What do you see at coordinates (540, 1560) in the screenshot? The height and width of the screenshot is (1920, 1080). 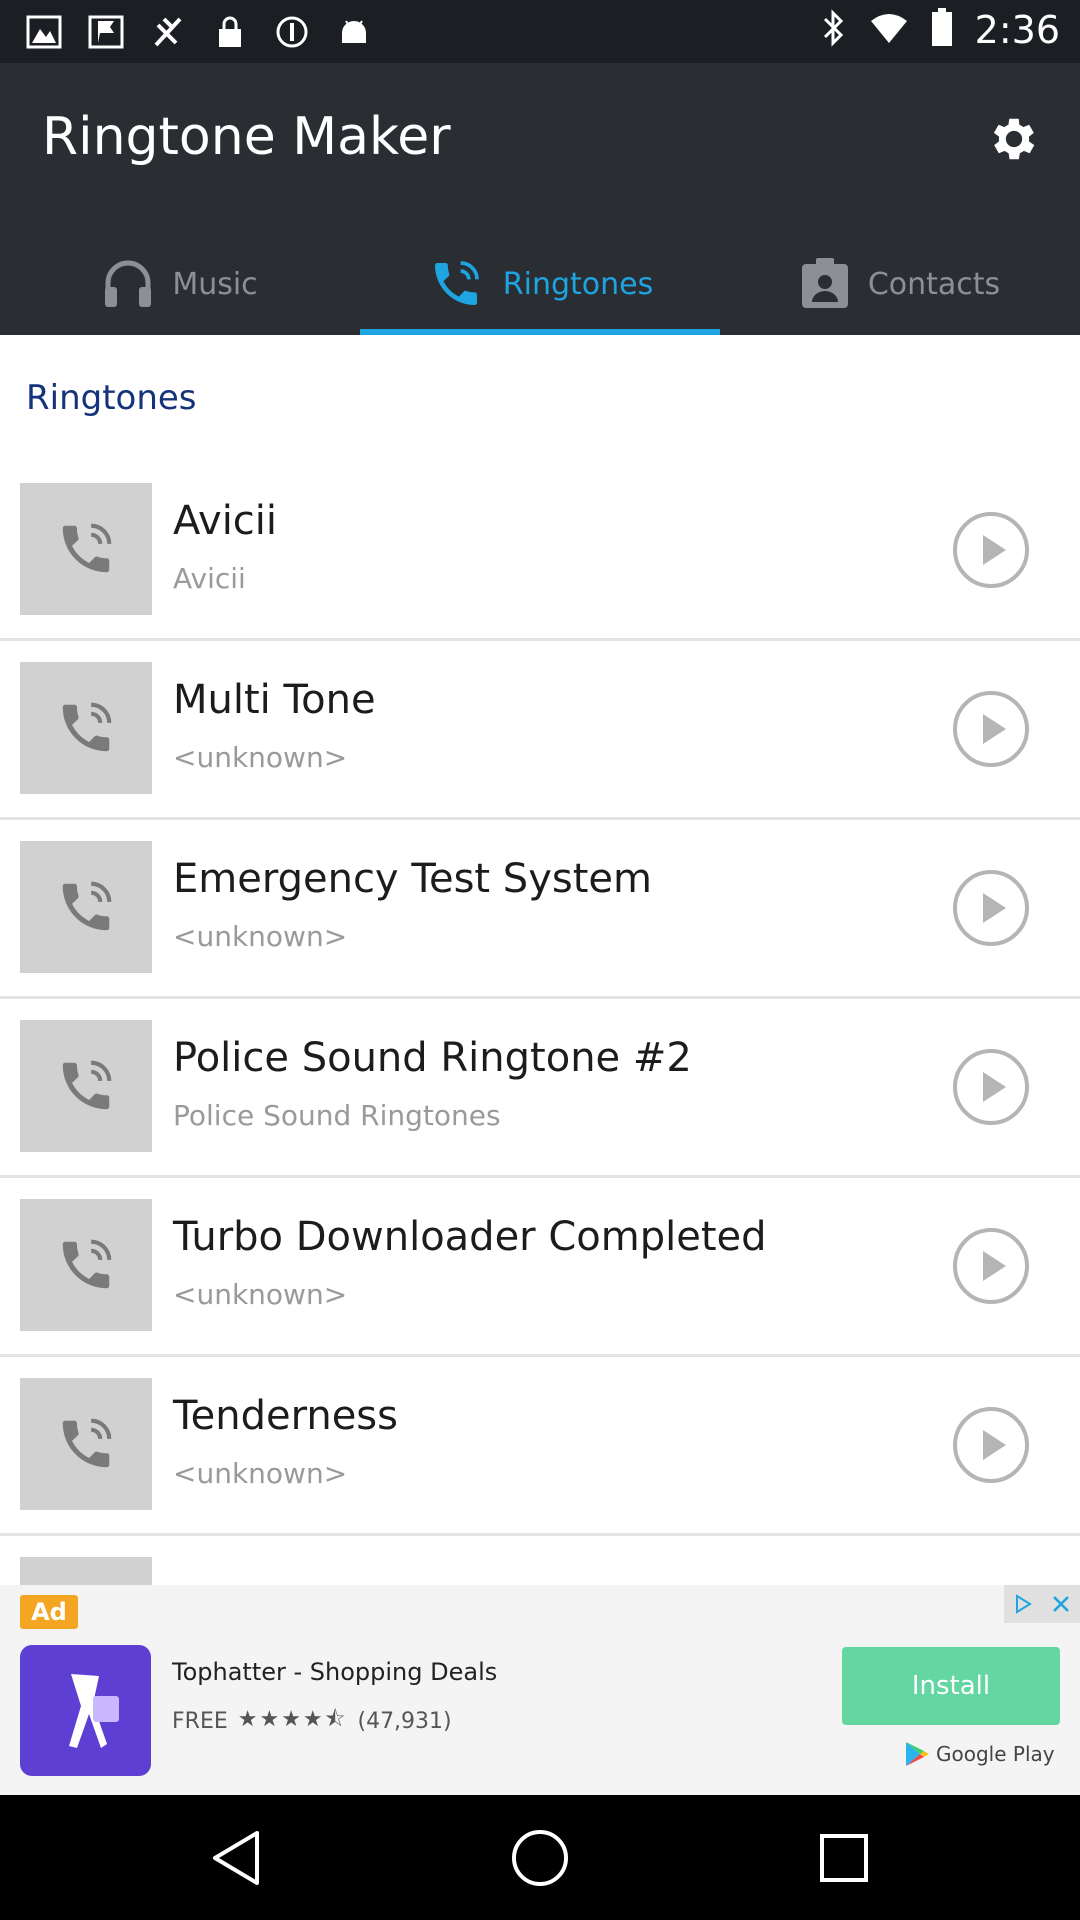 I see `list-item-partial` at bounding box center [540, 1560].